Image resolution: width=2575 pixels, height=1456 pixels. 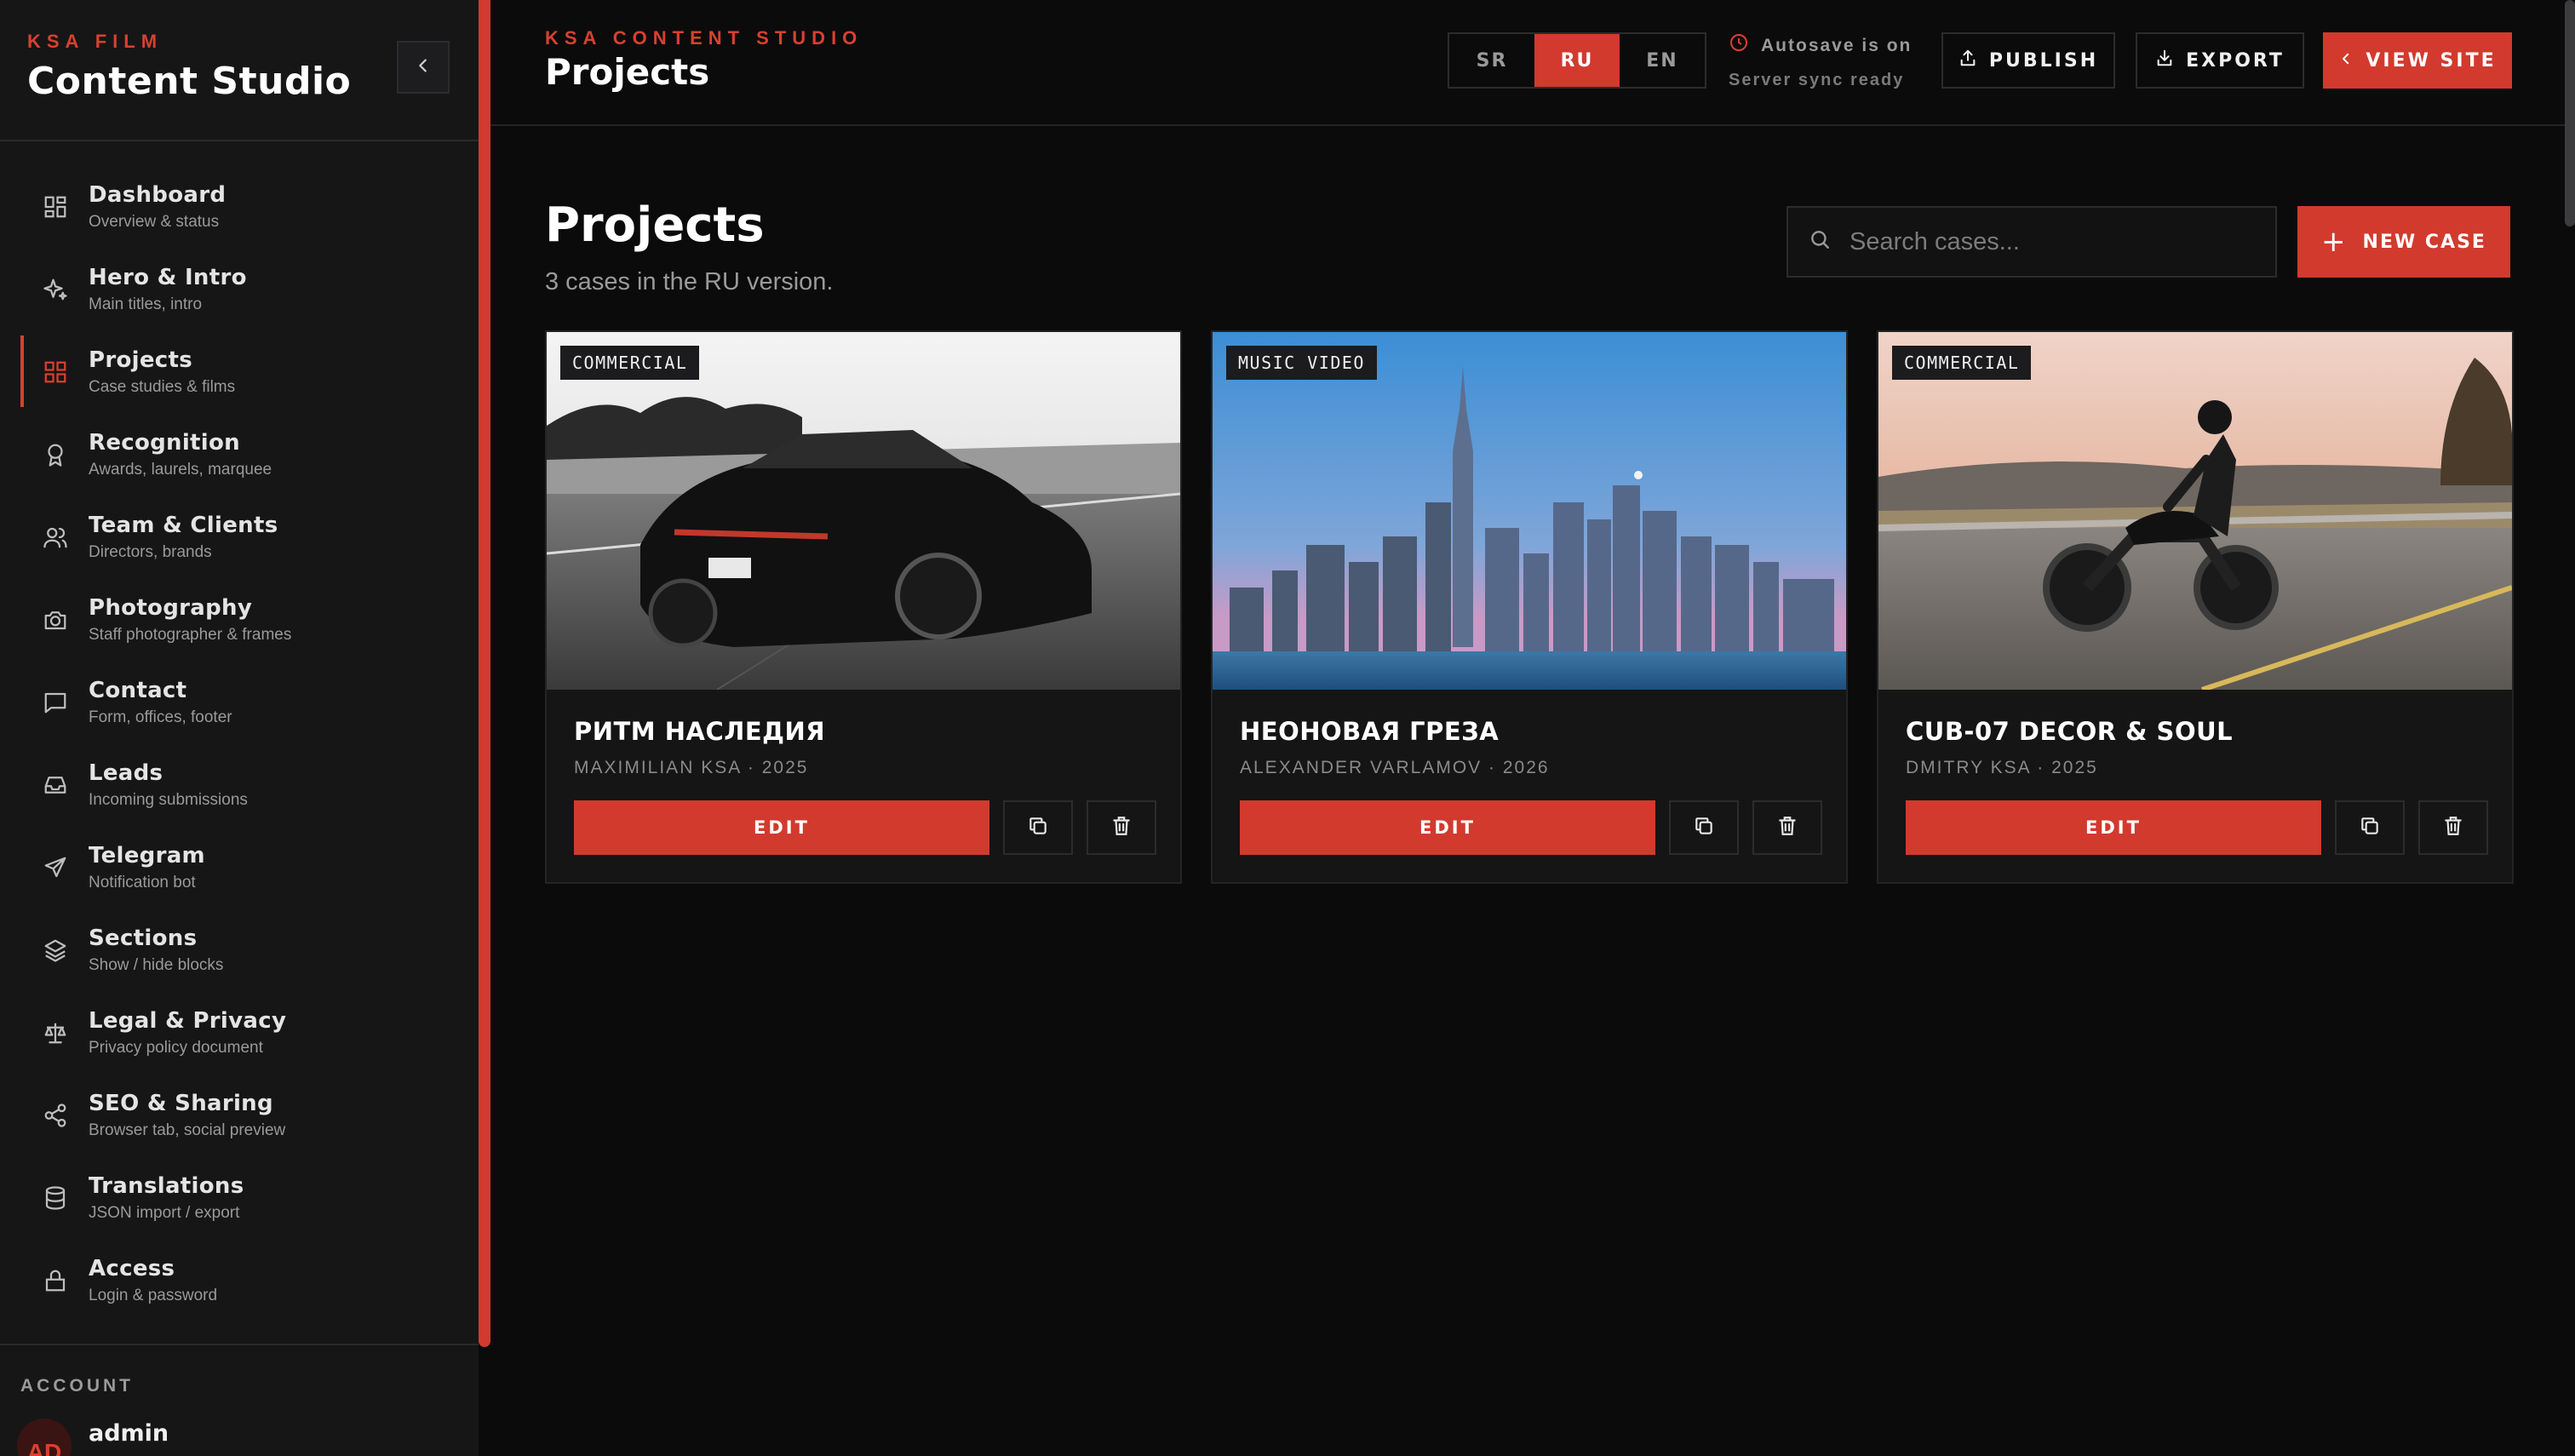 I want to click on sidebar-item-team: Team & Clients Directors, brands, so click(x=239, y=537).